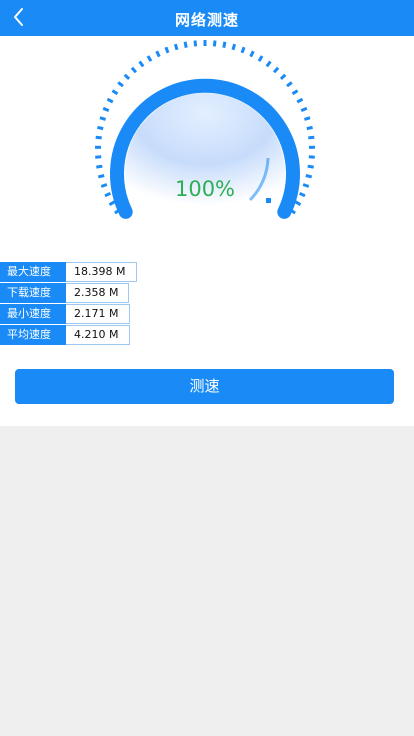  I want to click on stat-label: 下载速度, so click(33, 293).